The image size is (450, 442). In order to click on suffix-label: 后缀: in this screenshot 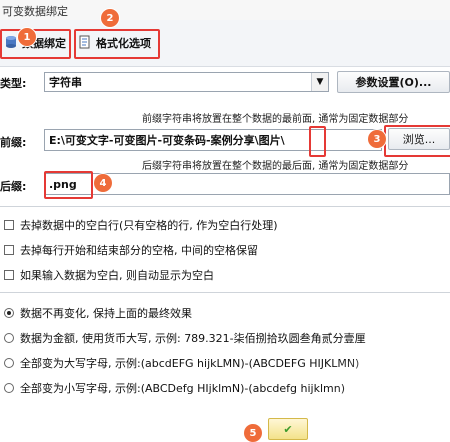, I will do `click(13, 186)`.